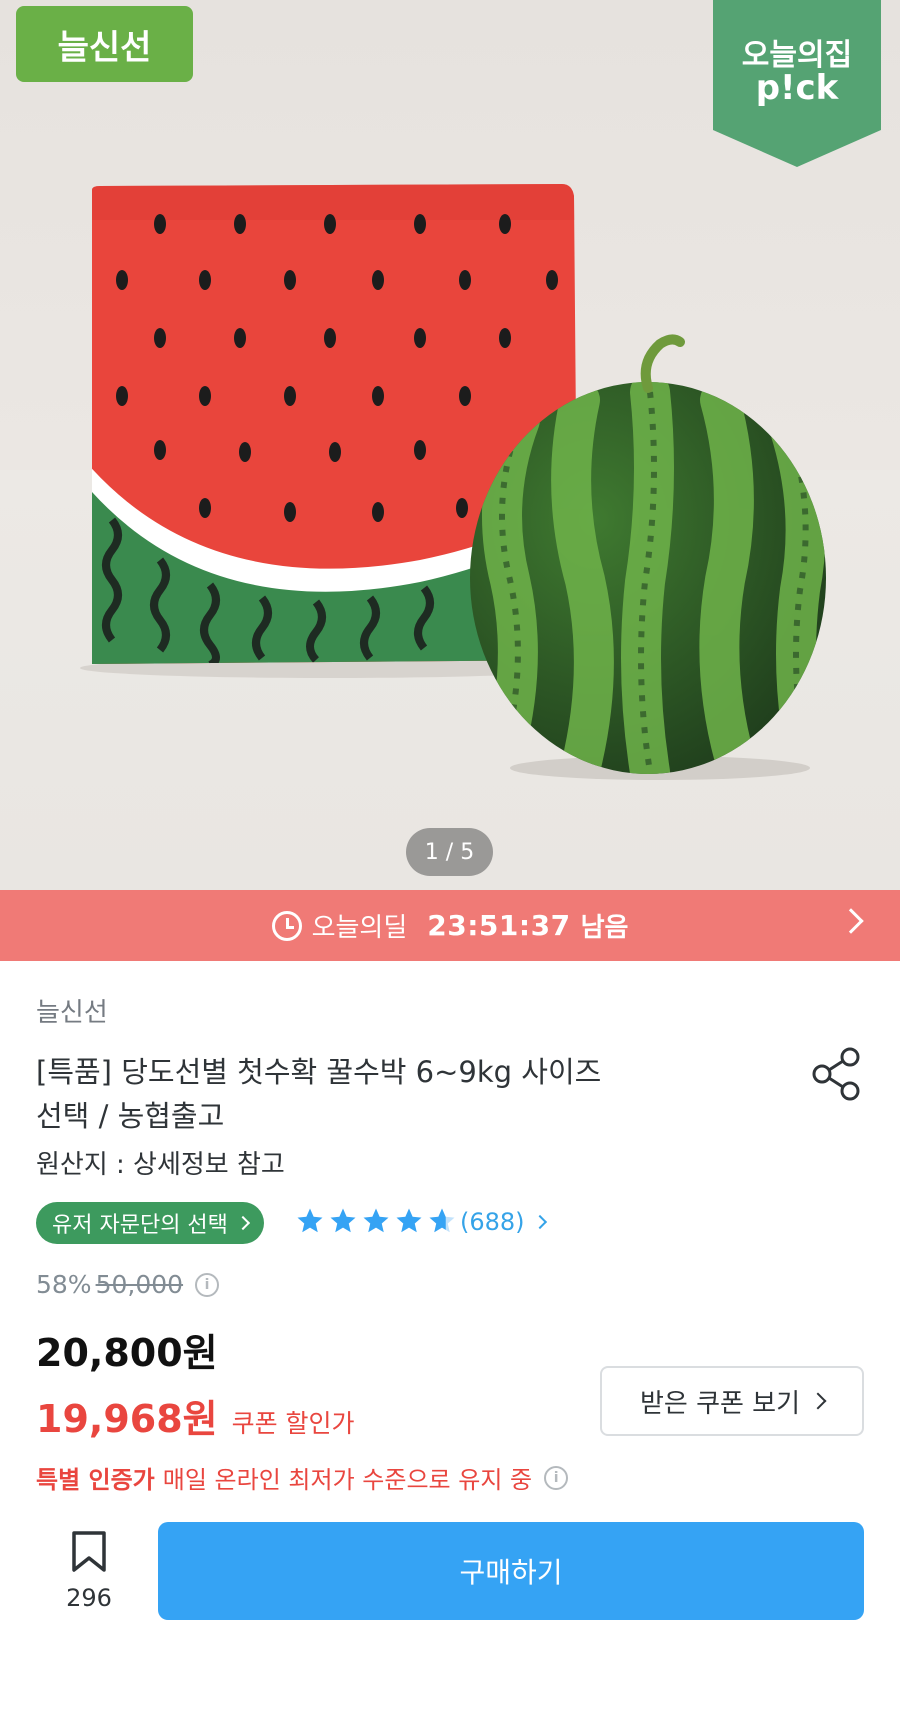 This screenshot has height=1709, width=900. Describe the element at coordinates (797, 88) in the screenshot. I see `pick-badge-line2: p!ck` at that location.